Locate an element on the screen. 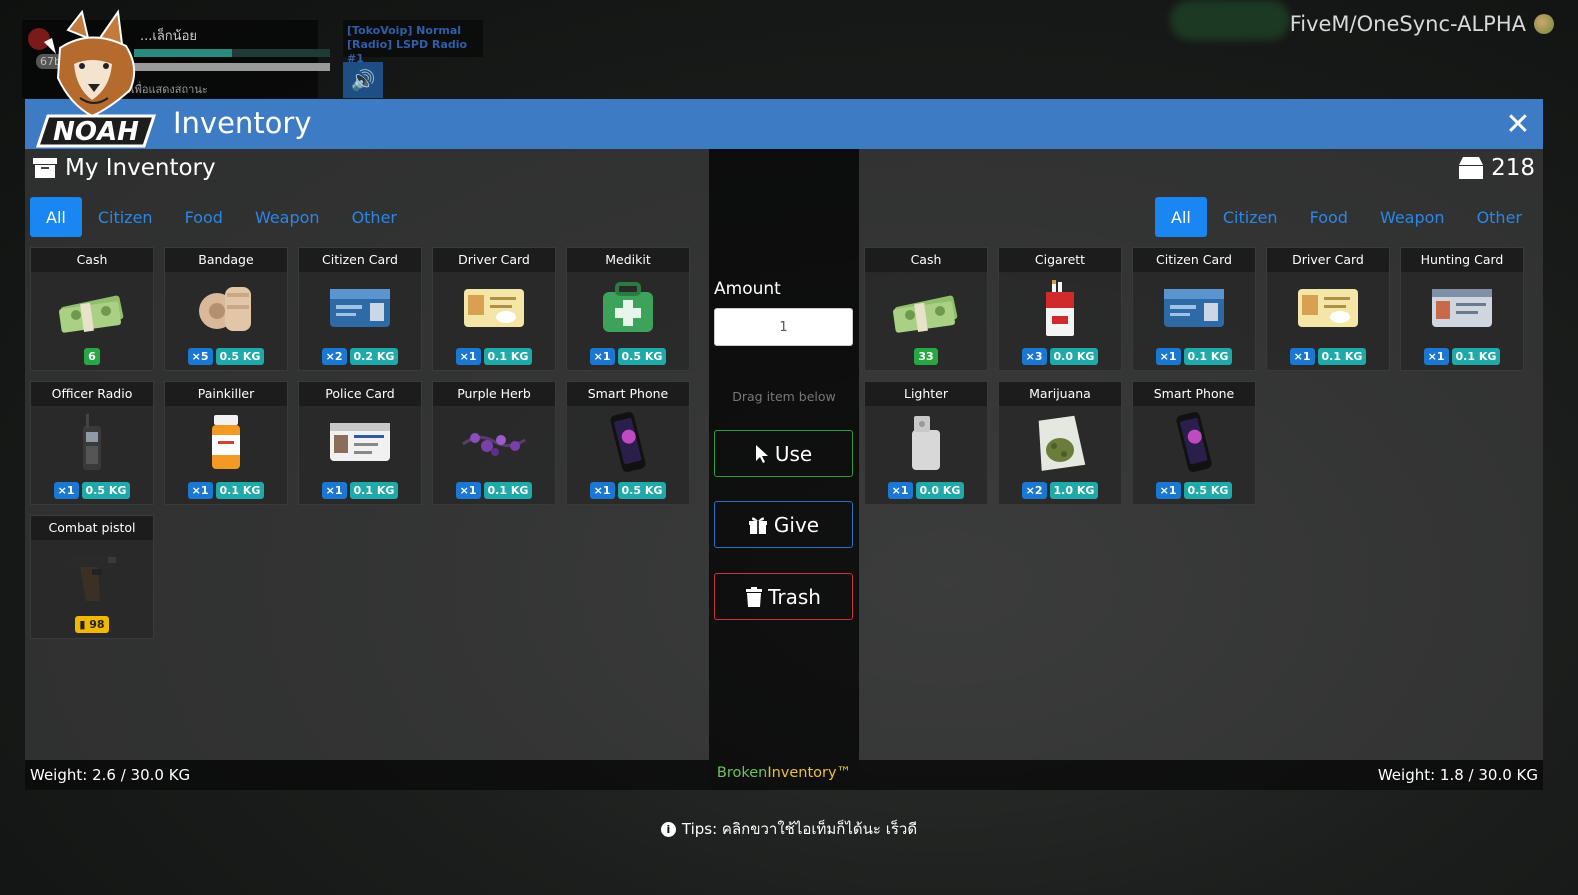  left-item-slot: Smart Phone ×1 0.5 KG is located at coordinates (628, 443).